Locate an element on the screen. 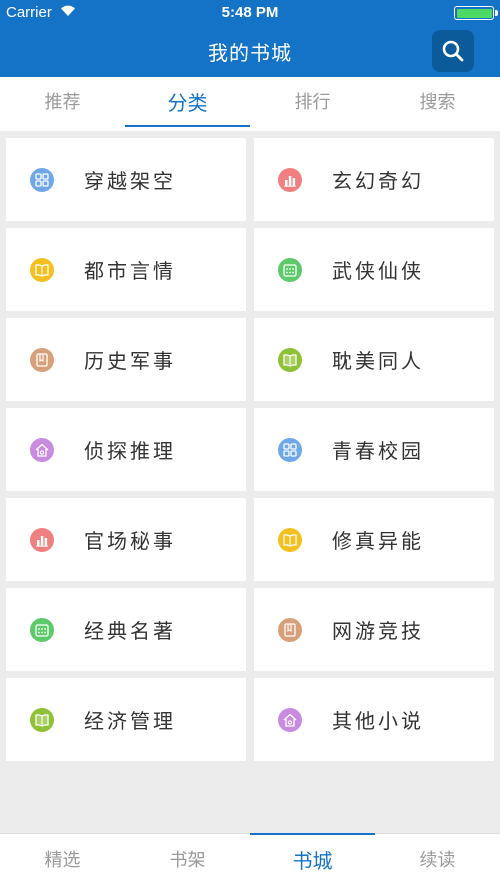 The height and width of the screenshot is (888, 500). bottom-tab-bar: 精选 书架 书城 续读 is located at coordinates (250, 860).